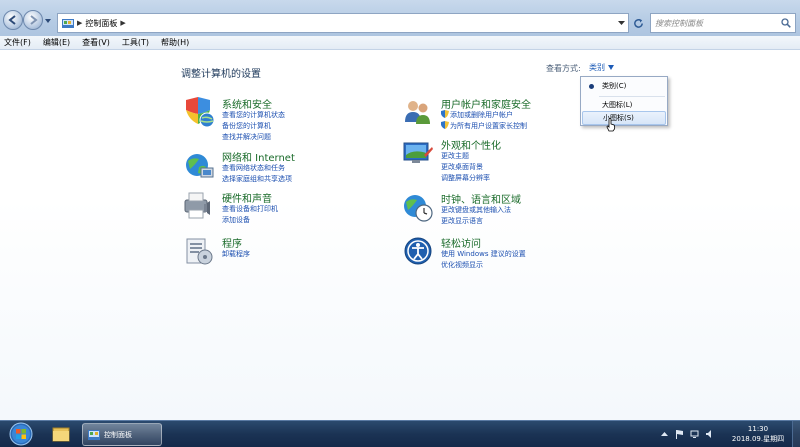 The width and height of the screenshot is (800, 447). I want to click on link-troubleshoot: 查找并解决问题, so click(246, 137).